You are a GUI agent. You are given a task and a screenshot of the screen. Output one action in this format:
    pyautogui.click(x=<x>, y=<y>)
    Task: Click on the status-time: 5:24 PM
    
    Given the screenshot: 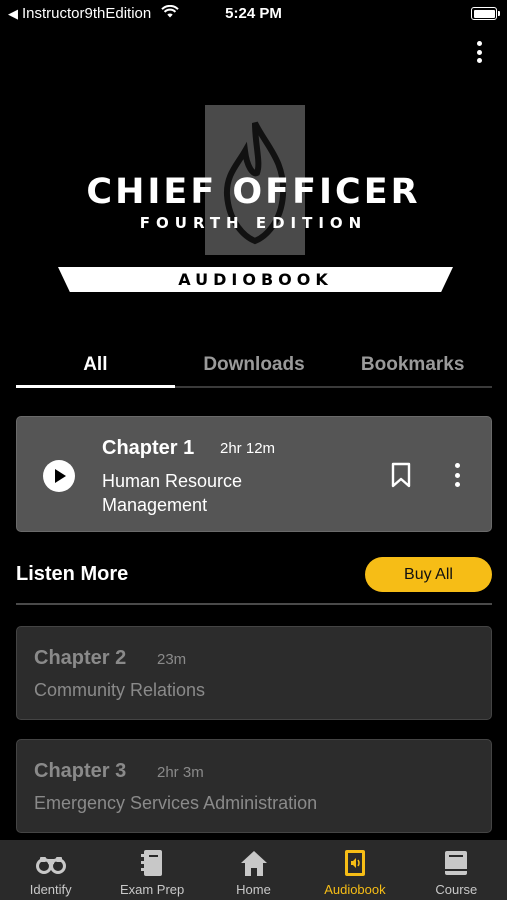 What is the action you would take?
    pyautogui.click(x=253, y=13)
    